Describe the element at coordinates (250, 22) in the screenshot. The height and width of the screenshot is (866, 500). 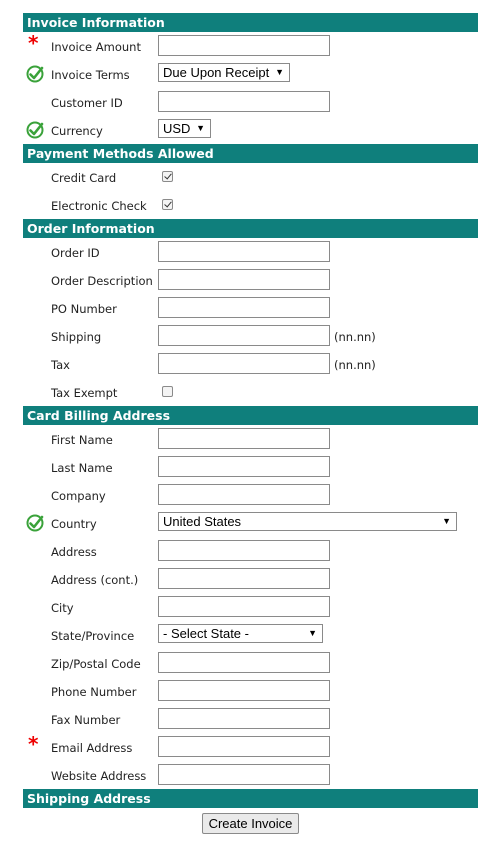
I see `section-header-invoice-information: Invoice Information` at that location.